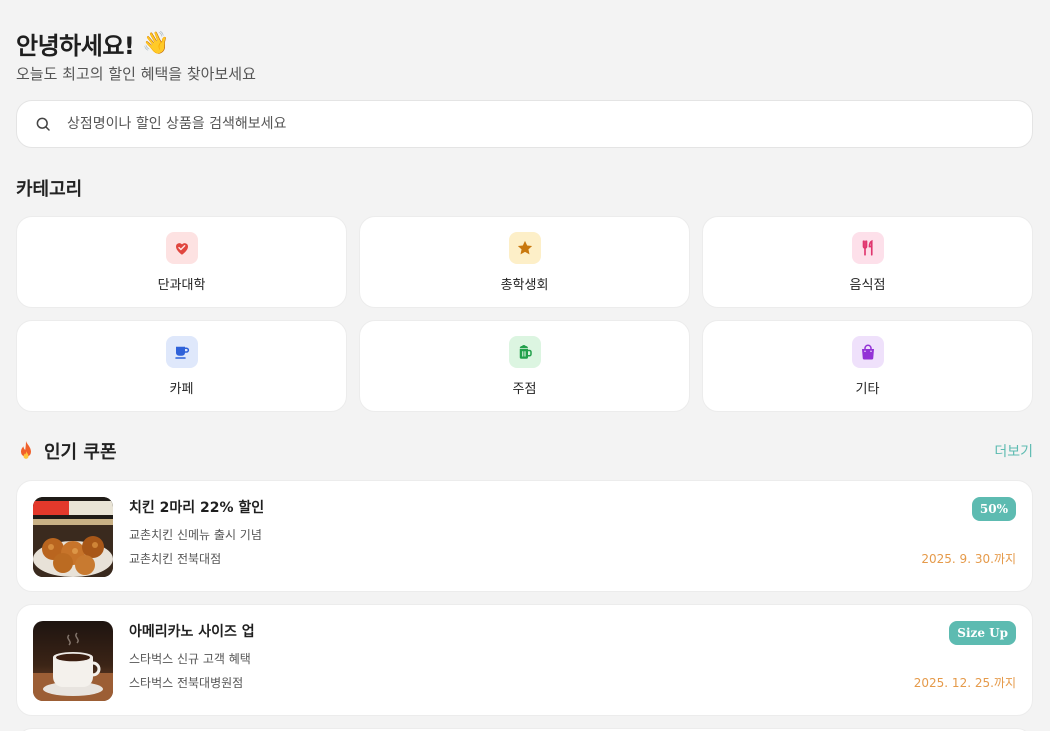  What do you see at coordinates (982, 633) in the screenshot?
I see `size-up-badge: Size Up` at bounding box center [982, 633].